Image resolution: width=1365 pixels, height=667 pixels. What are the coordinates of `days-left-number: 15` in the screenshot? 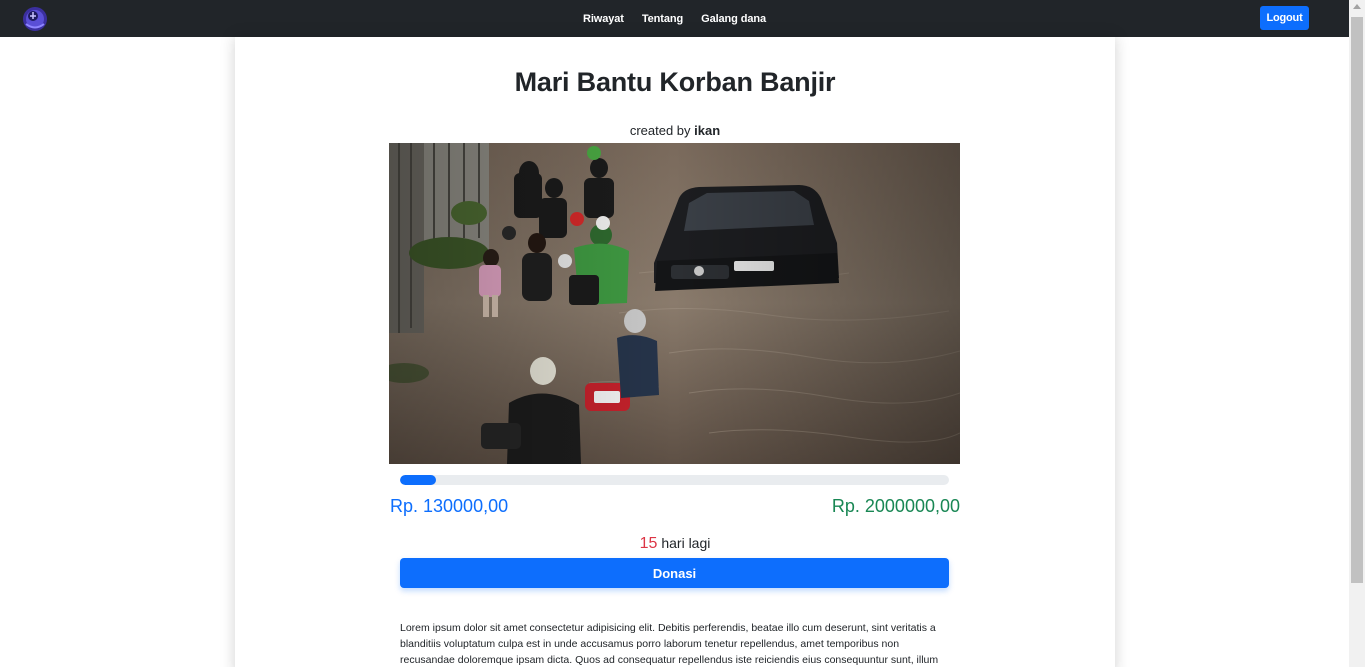 It's located at (648, 543).